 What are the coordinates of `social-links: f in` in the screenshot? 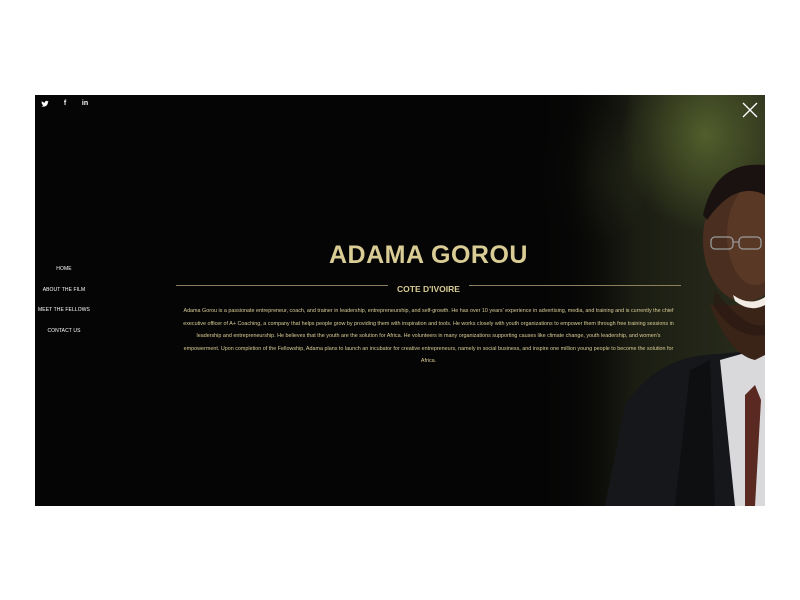 It's located at (65, 105).